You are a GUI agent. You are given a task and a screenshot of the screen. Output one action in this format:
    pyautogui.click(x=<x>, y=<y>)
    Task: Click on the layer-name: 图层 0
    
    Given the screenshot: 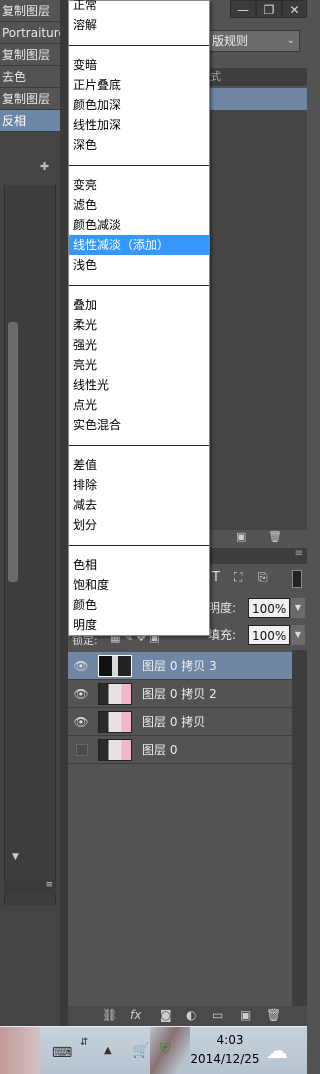 What is the action you would take?
    pyautogui.click(x=160, y=750)
    